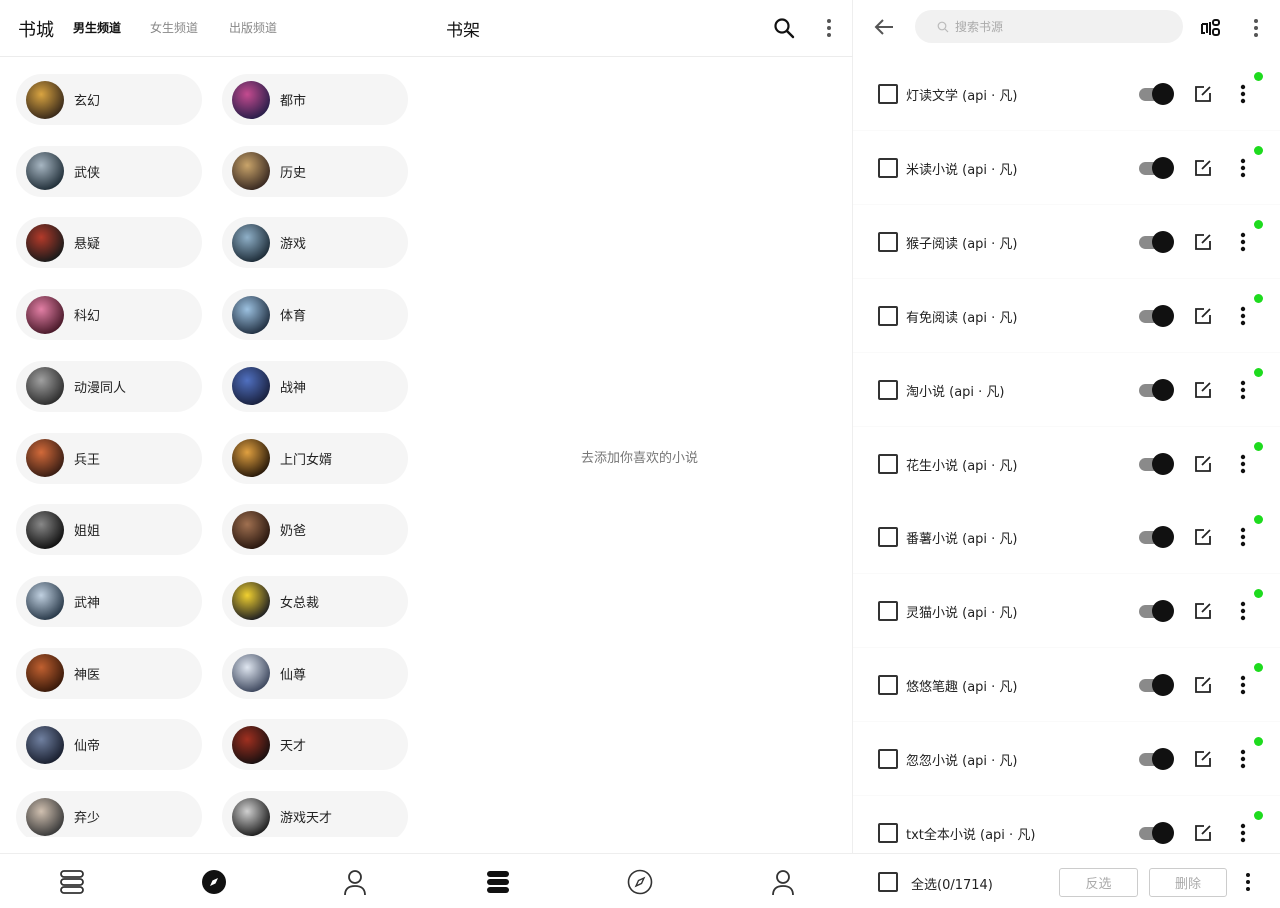 The height and width of the screenshot is (908, 1280). Describe the element at coordinates (109, 745) in the screenshot. I see `category-chip: 仙帝` at that location.